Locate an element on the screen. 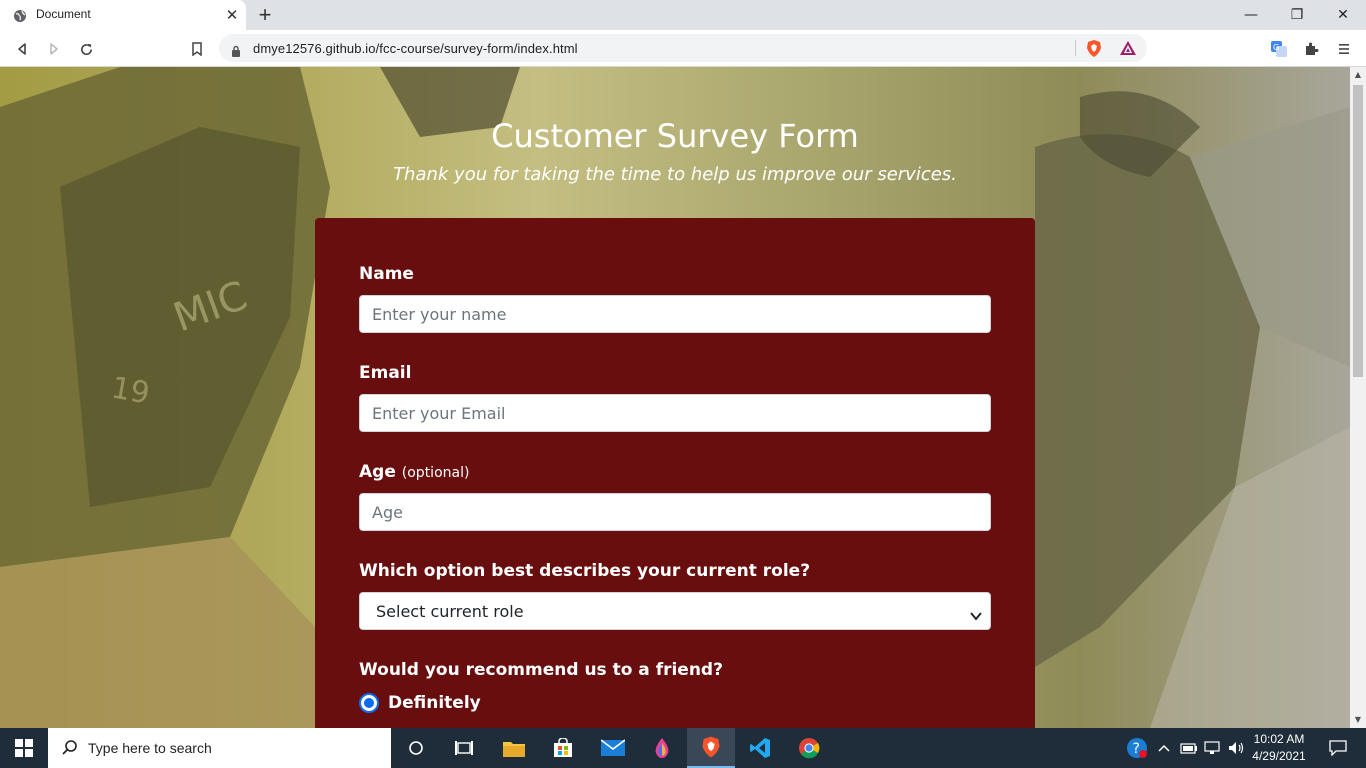  task-view-icon is located at coordinates (464, 748).